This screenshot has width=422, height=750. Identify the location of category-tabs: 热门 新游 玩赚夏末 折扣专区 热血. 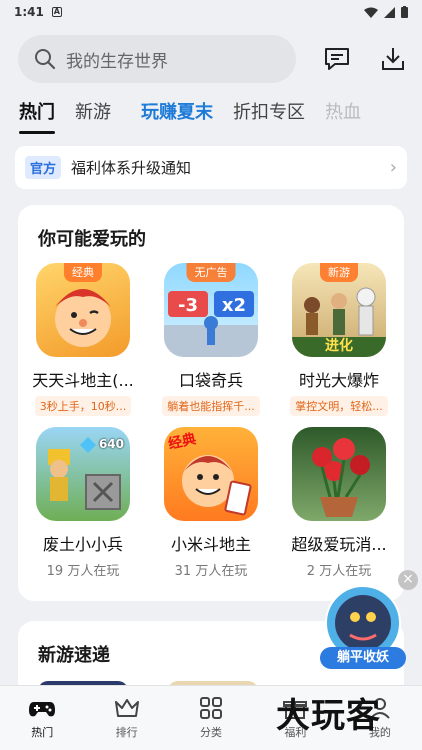
(211, 114).